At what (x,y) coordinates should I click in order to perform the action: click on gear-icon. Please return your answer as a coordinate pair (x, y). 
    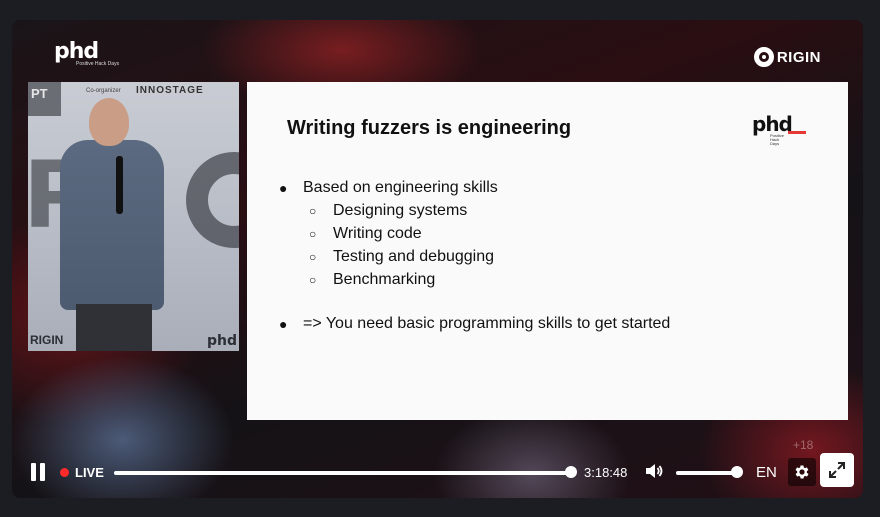
    Looking at the image, I should click on (802, 472).